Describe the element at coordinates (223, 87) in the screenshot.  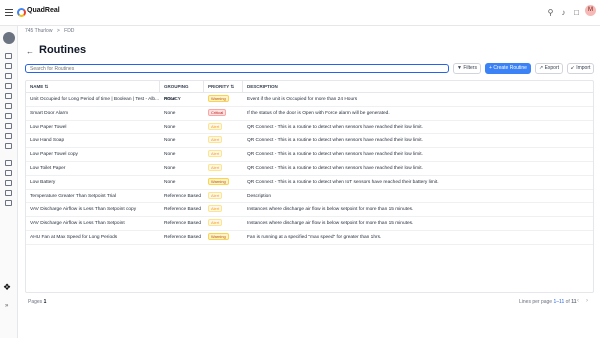
I see `column-header-priority: PRIORITY ⇅` at that location.